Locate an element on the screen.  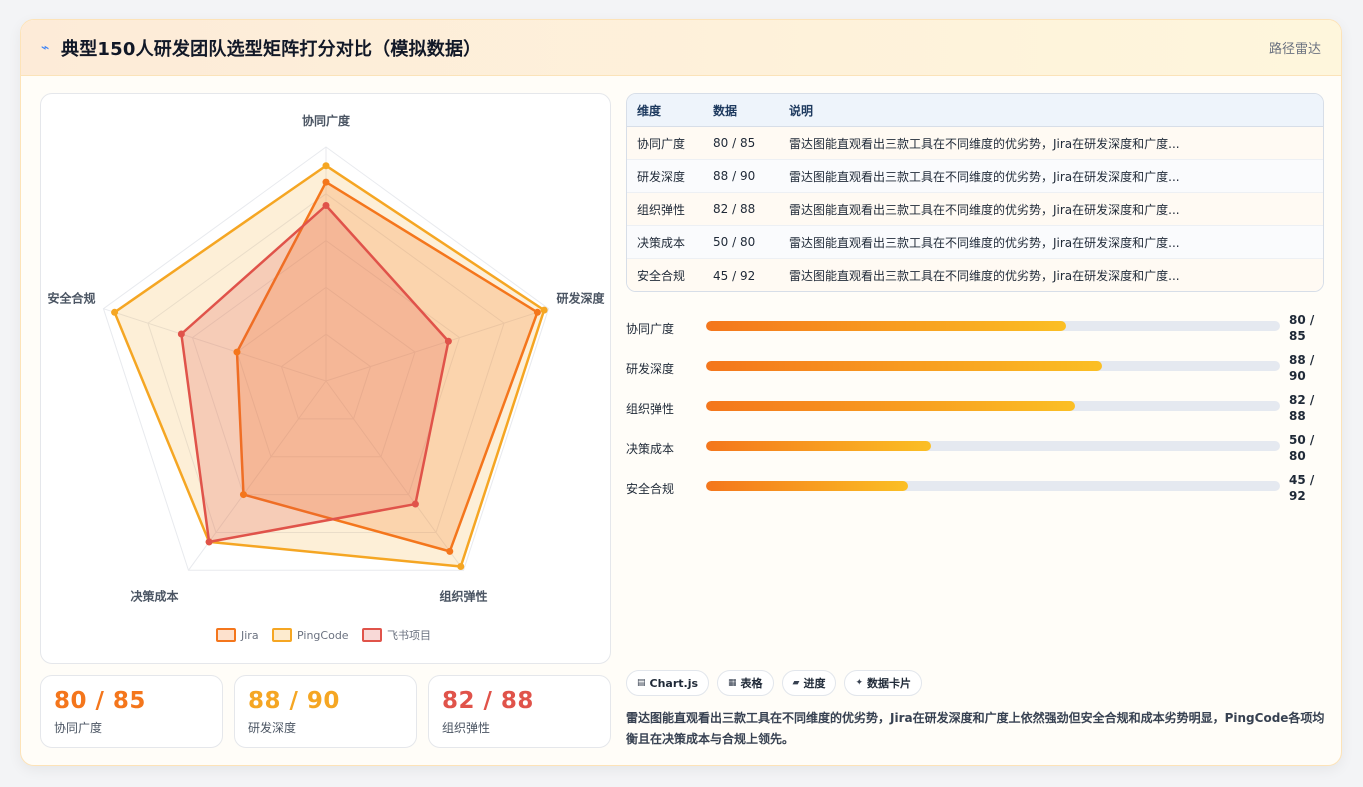
progress-row: 决策成本 50 / 80 is located at coordinates (975, 448).